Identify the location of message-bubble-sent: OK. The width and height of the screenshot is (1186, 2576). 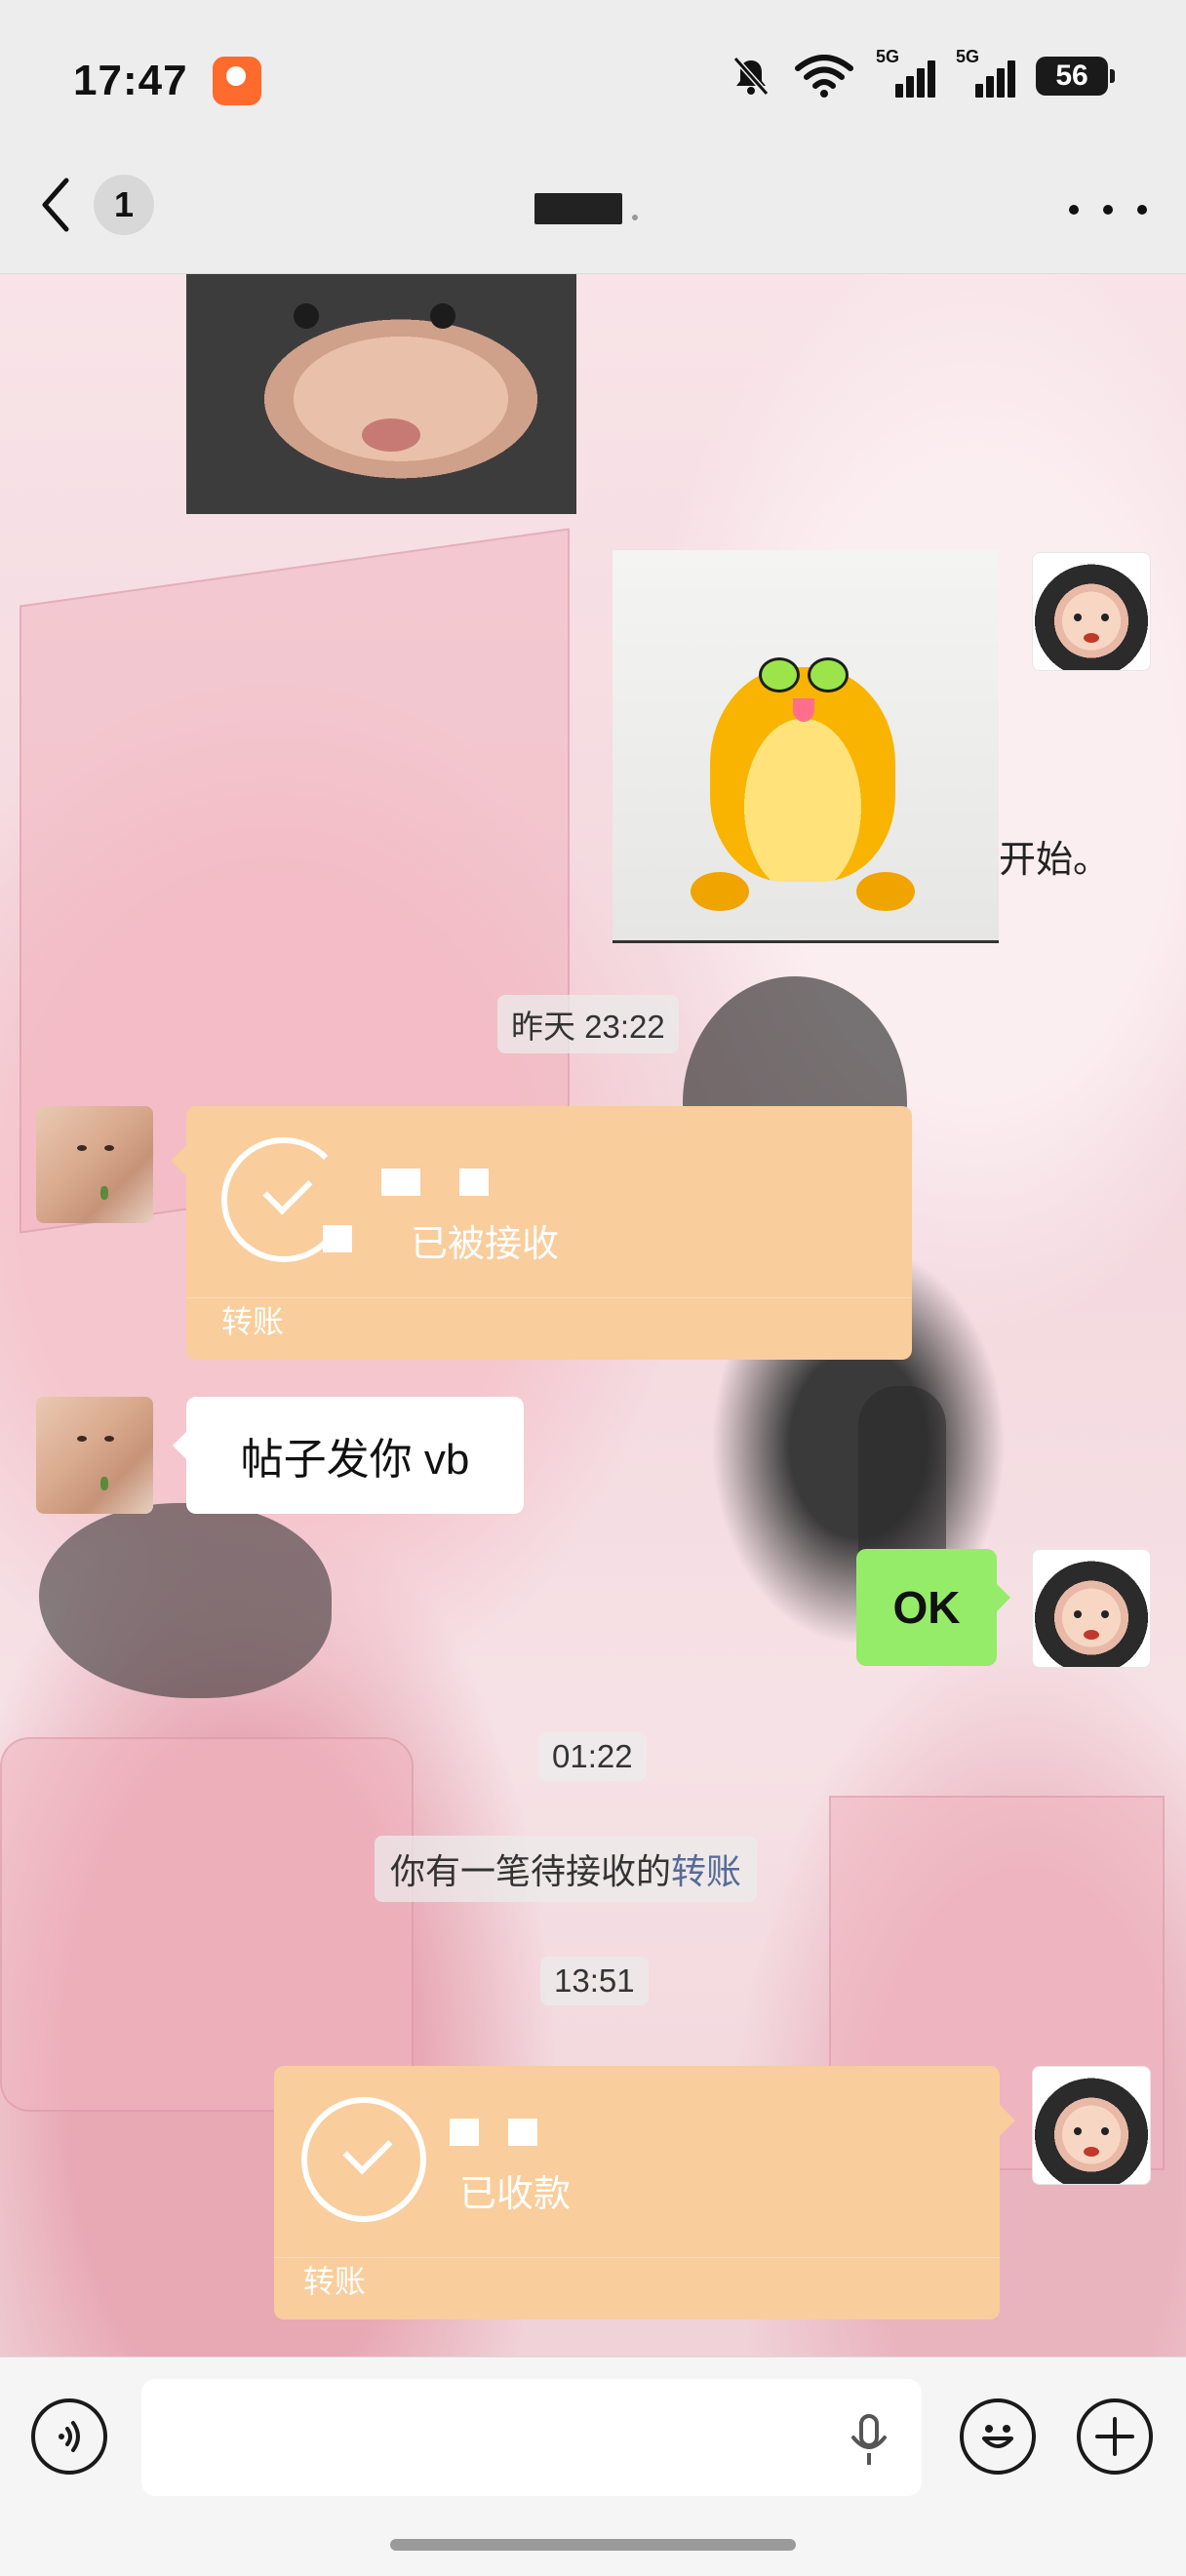
(933, 1607).